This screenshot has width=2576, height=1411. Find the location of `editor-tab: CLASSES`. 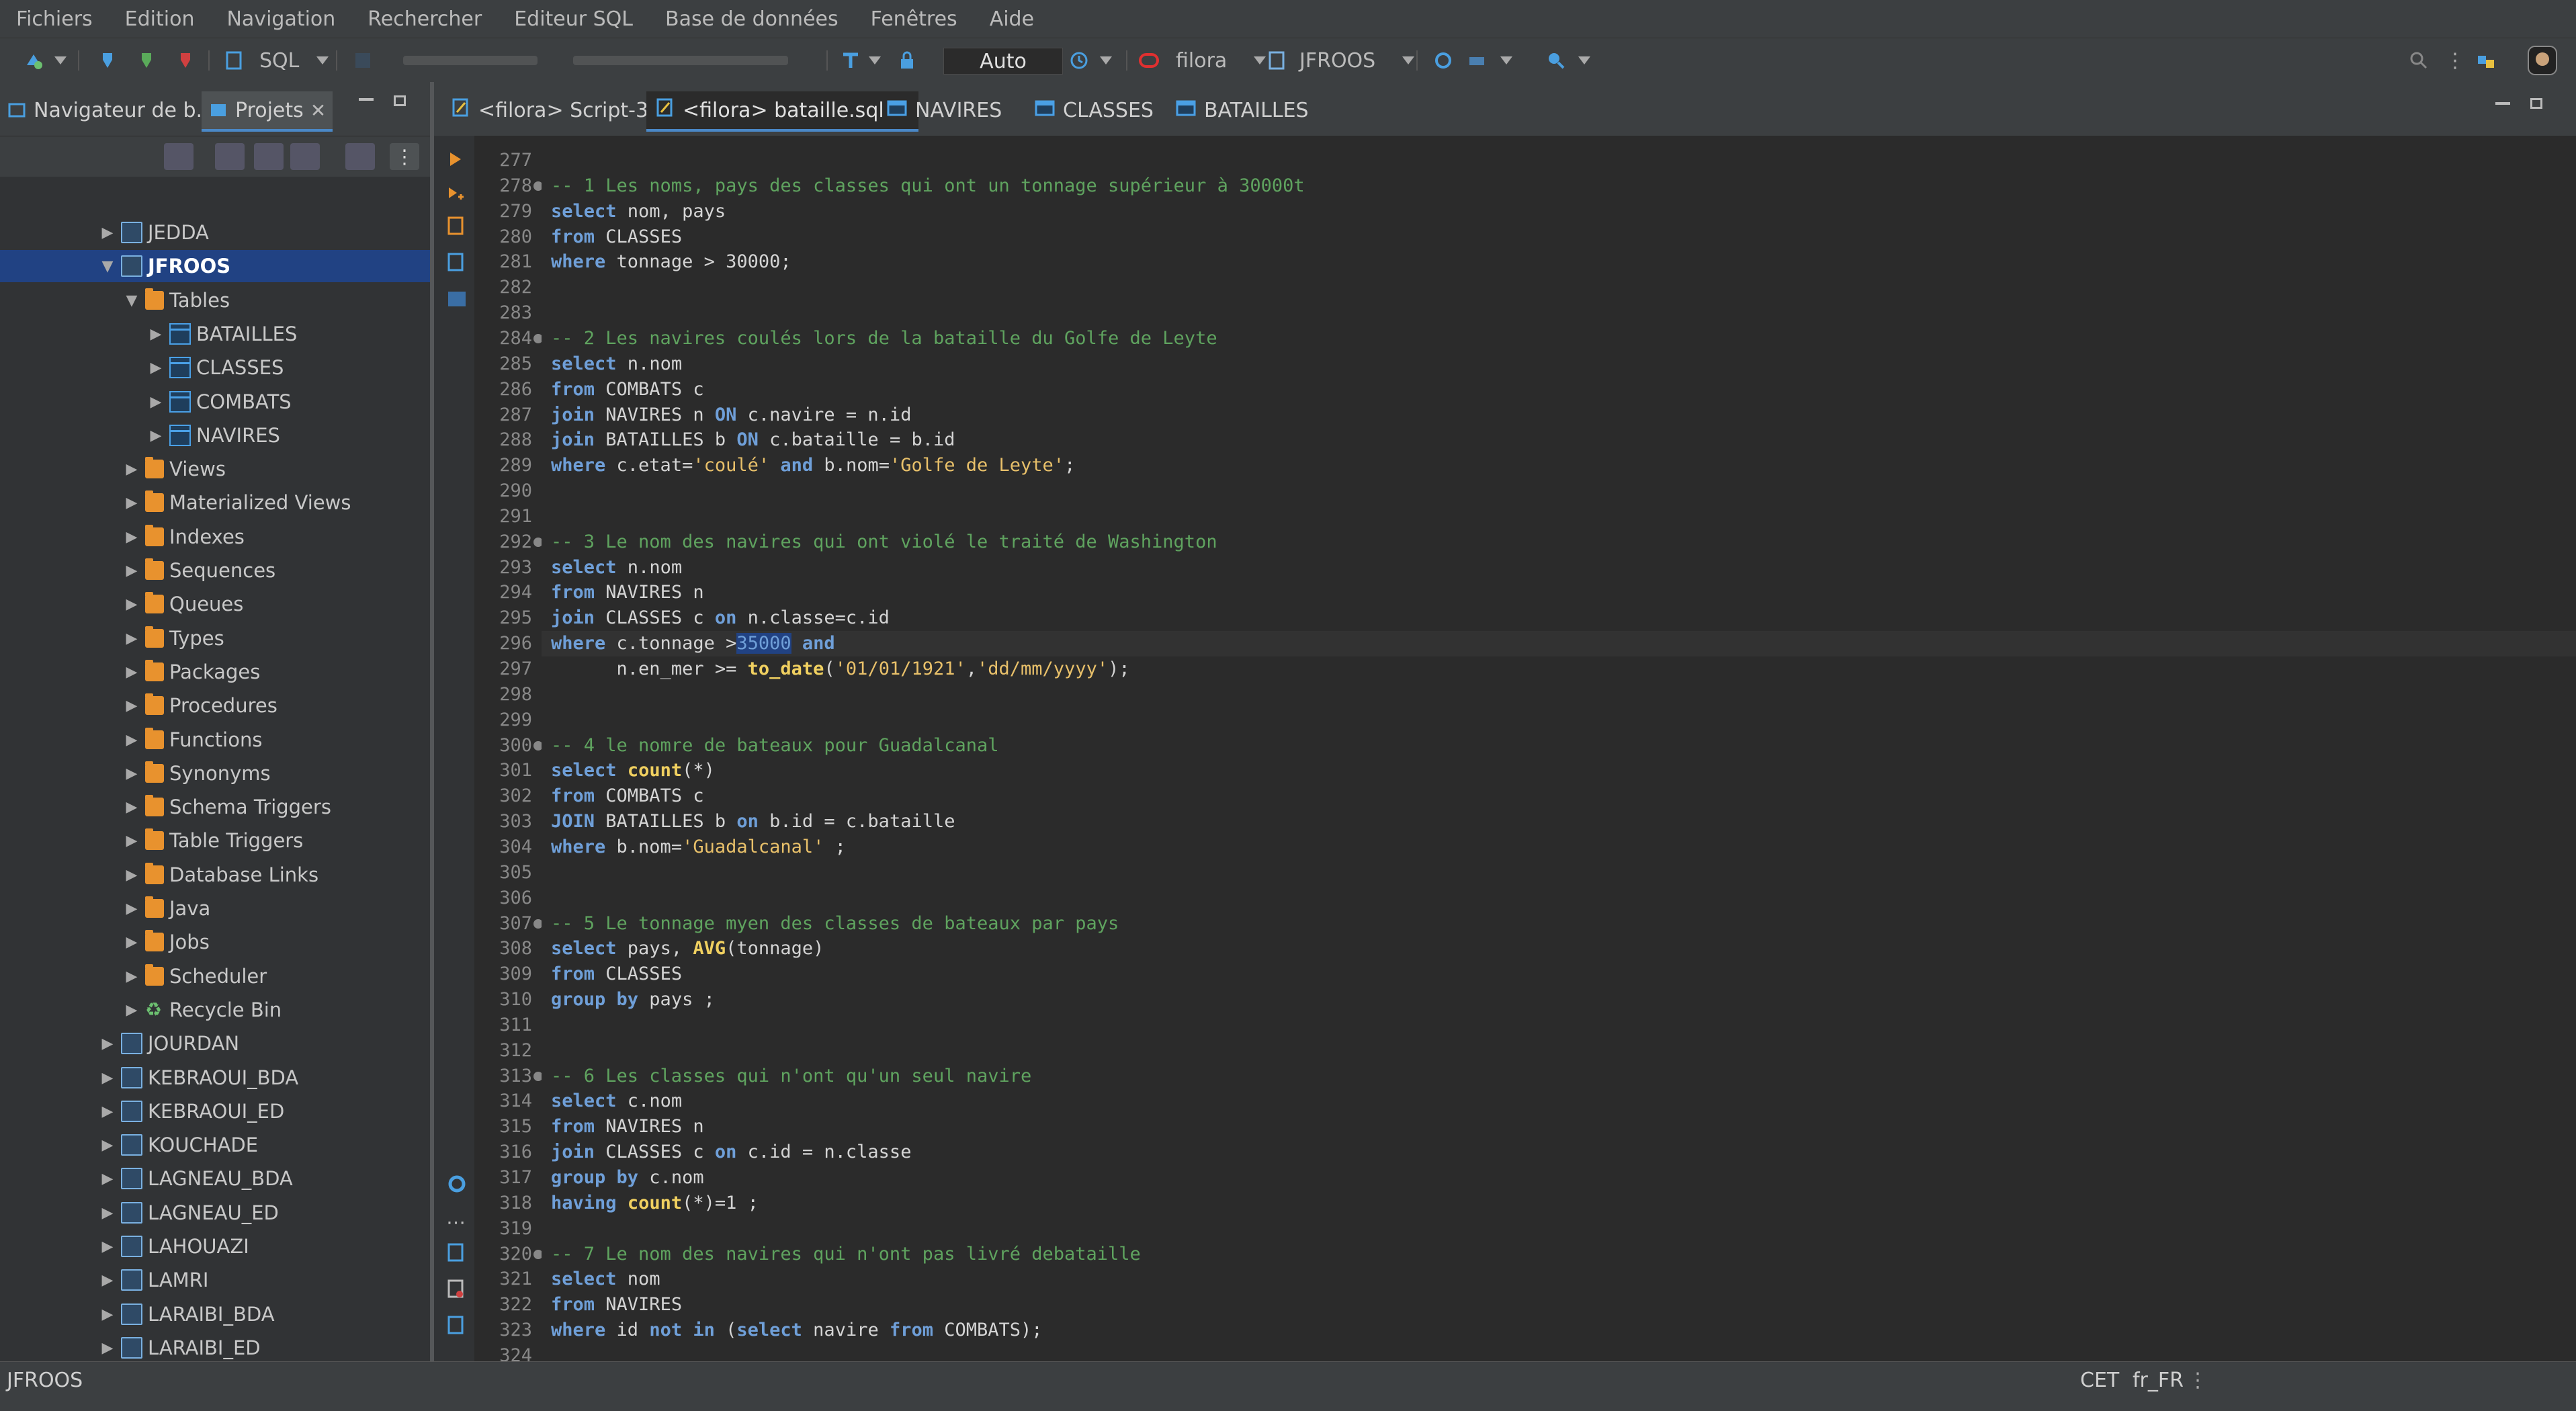

editor-tab: CLASSES is located at coordinates (1094, 110).